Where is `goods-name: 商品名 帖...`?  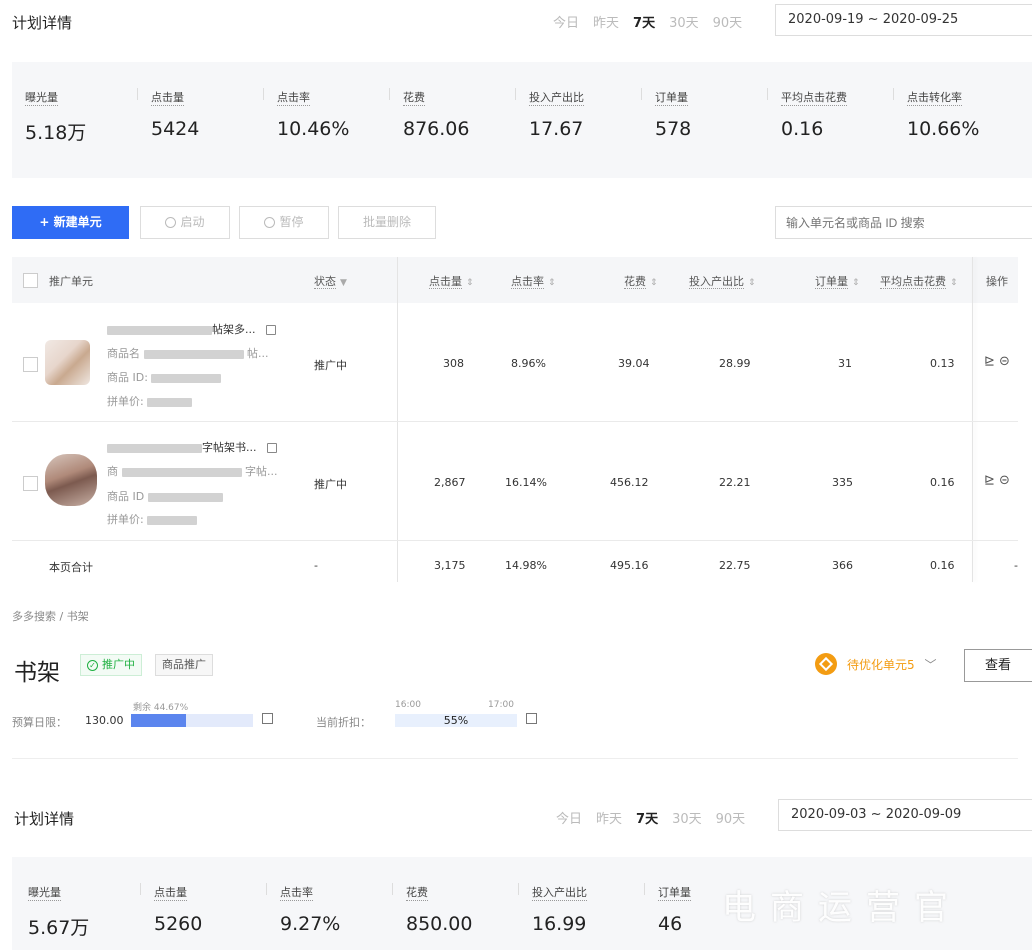
goods-name: 商品名 帖... is located at coordinates (188, 353).